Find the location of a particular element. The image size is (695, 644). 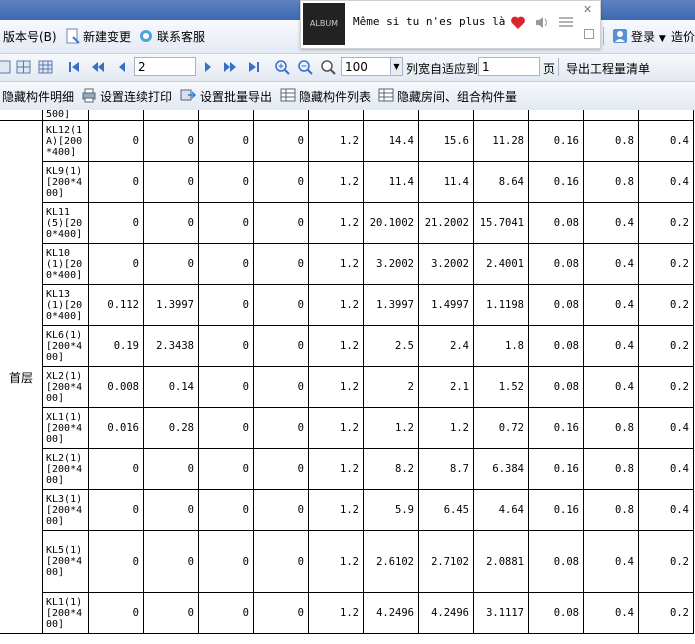

continuous-print-button: 设置连续打印 is located at coordinates (136, 96).